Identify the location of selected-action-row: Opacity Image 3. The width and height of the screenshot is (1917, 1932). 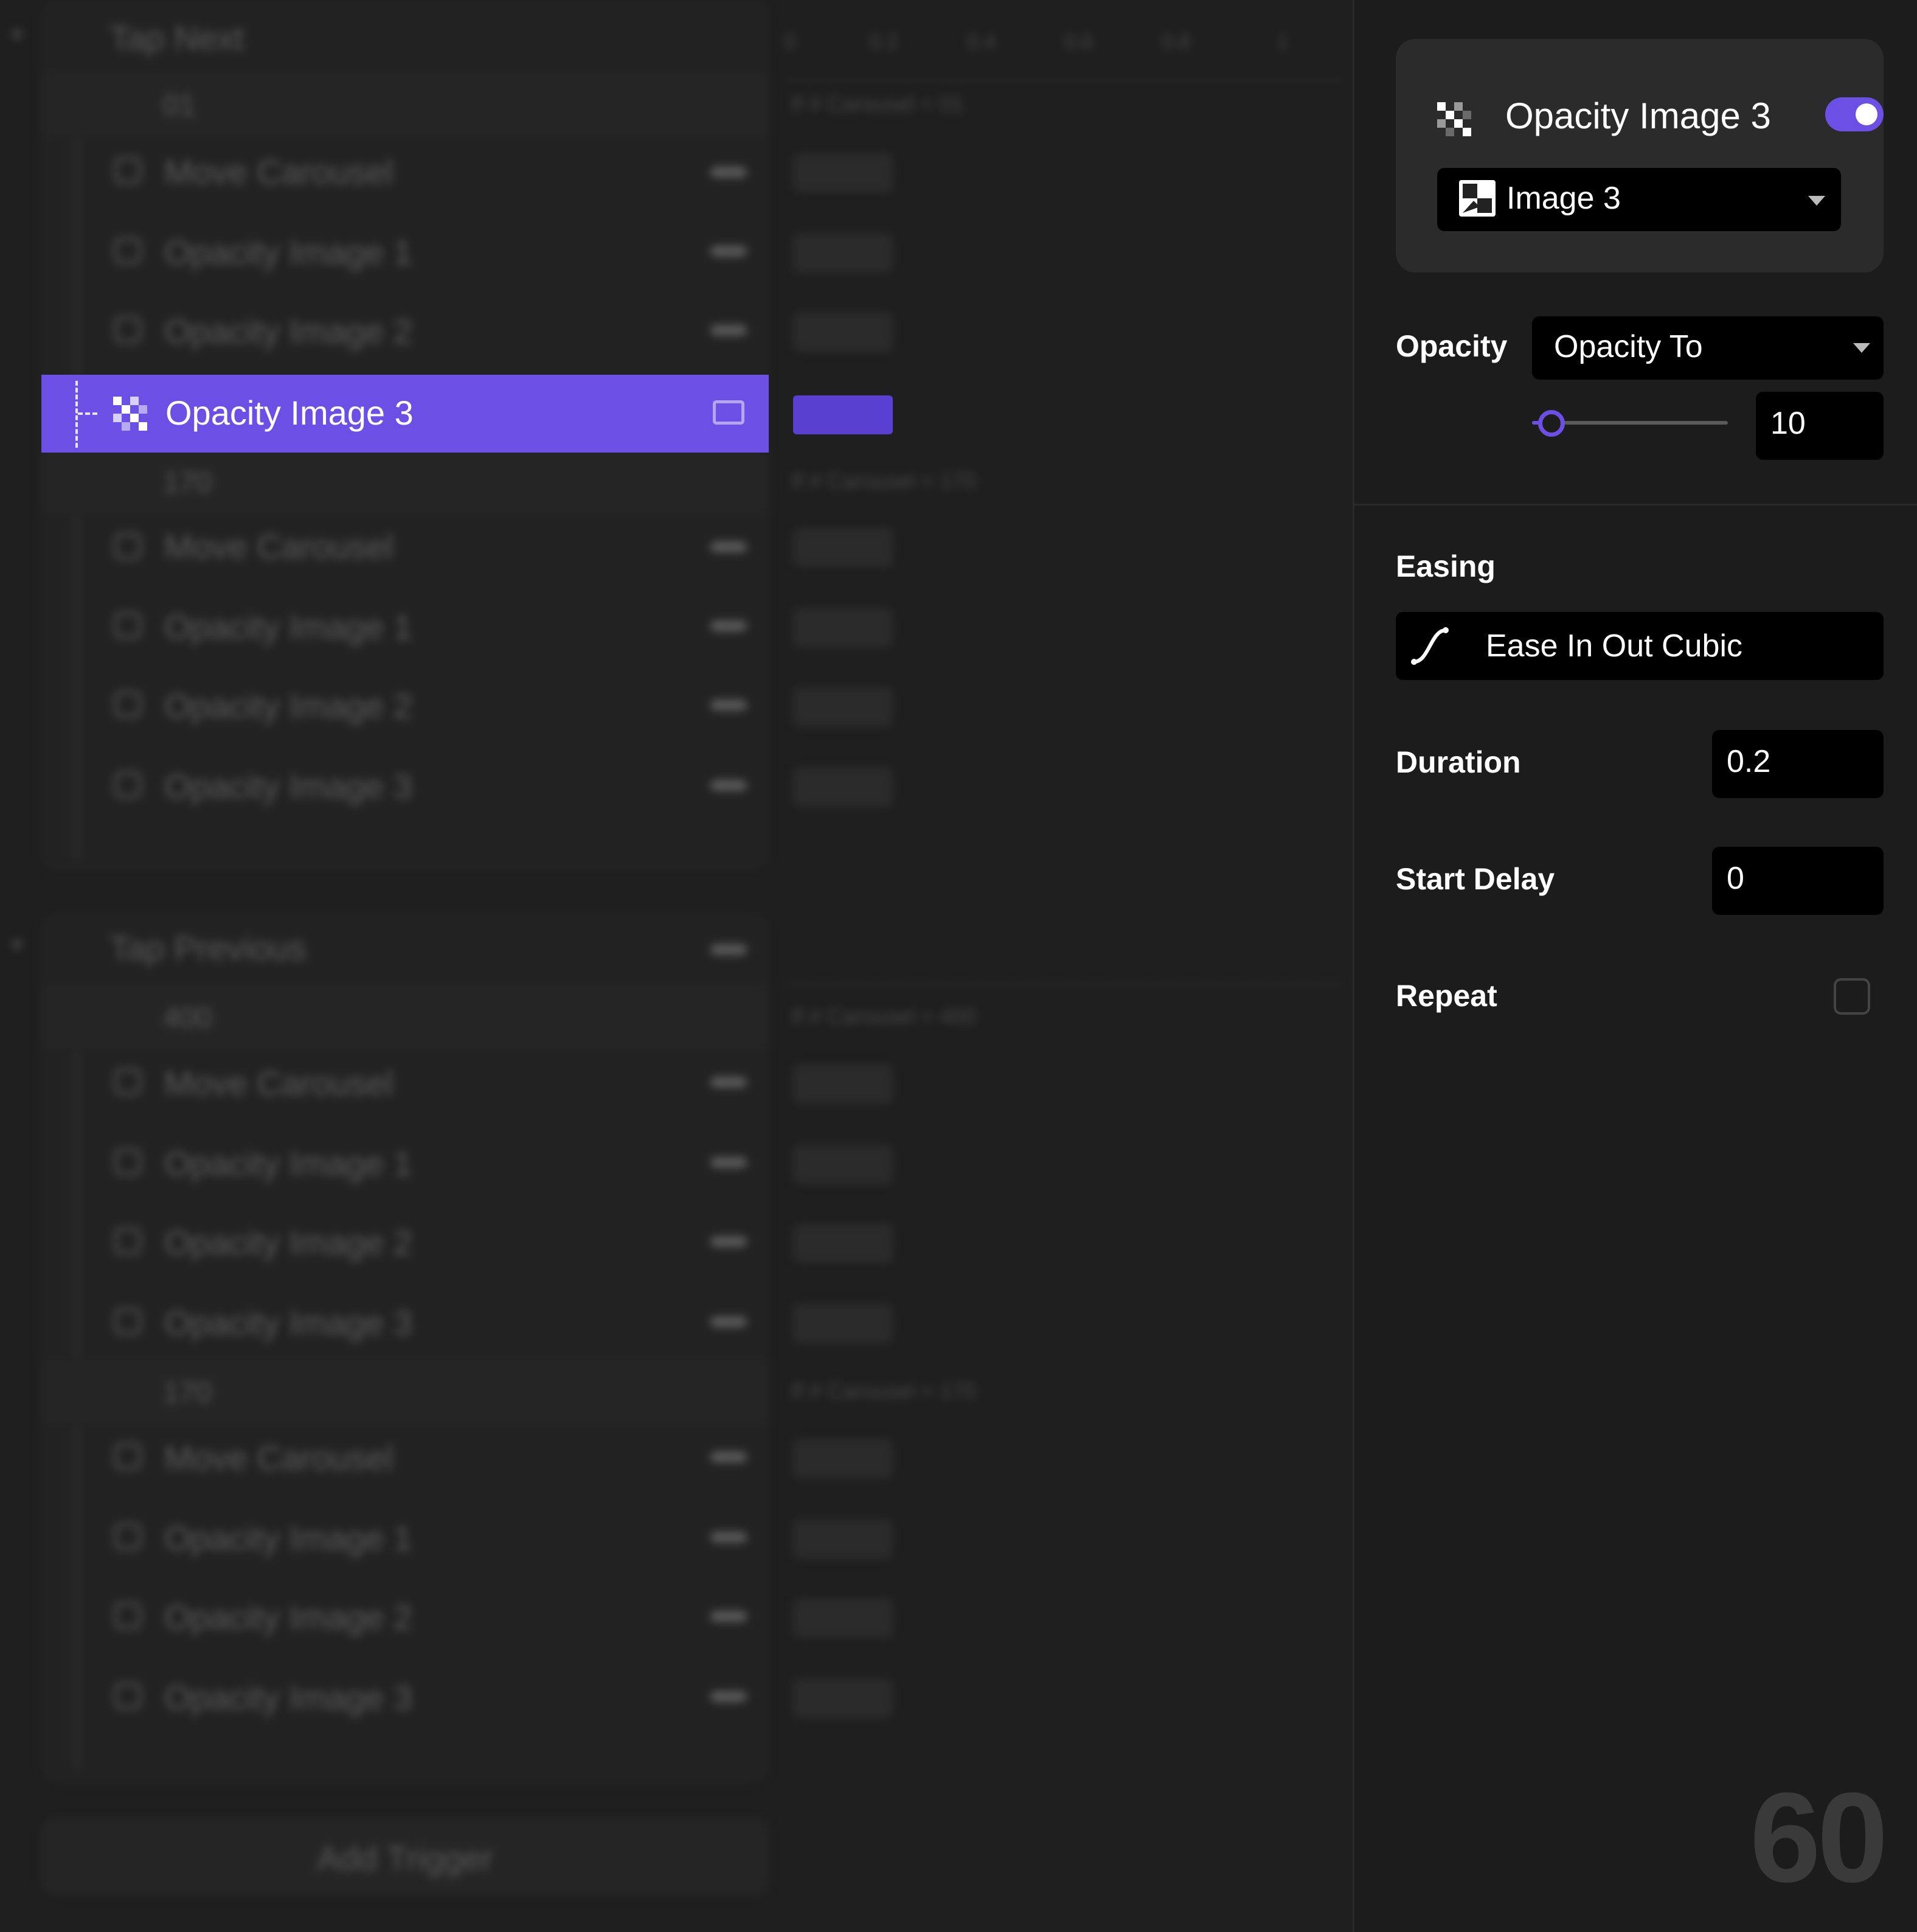
(405, 414).